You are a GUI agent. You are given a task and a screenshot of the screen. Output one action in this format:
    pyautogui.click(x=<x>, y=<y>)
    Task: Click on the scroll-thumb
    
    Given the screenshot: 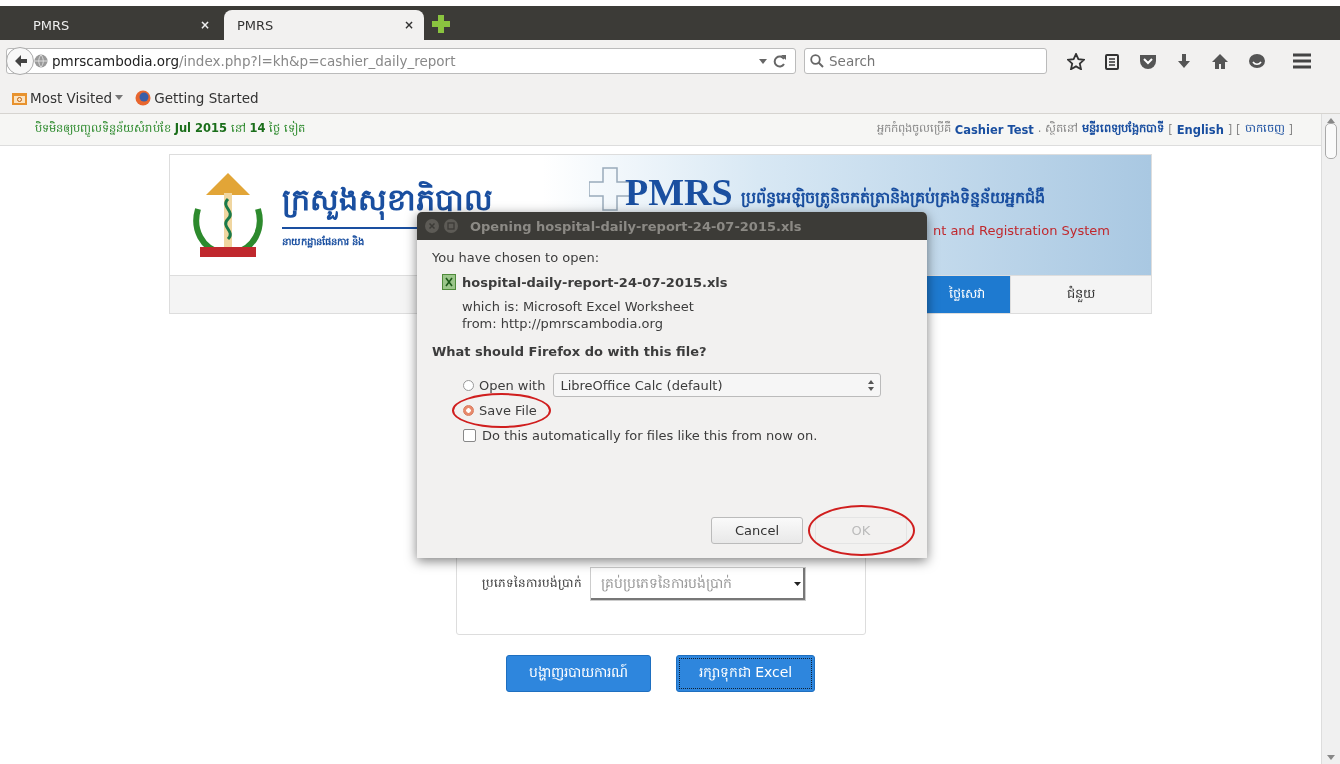 What is the action you would take?
    pyautogui.click(x=1331, y=141)
    